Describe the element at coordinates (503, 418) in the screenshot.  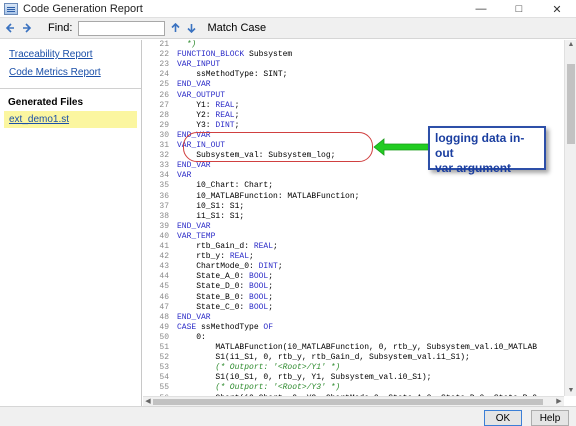
I see `ok-button: OK` at that location.